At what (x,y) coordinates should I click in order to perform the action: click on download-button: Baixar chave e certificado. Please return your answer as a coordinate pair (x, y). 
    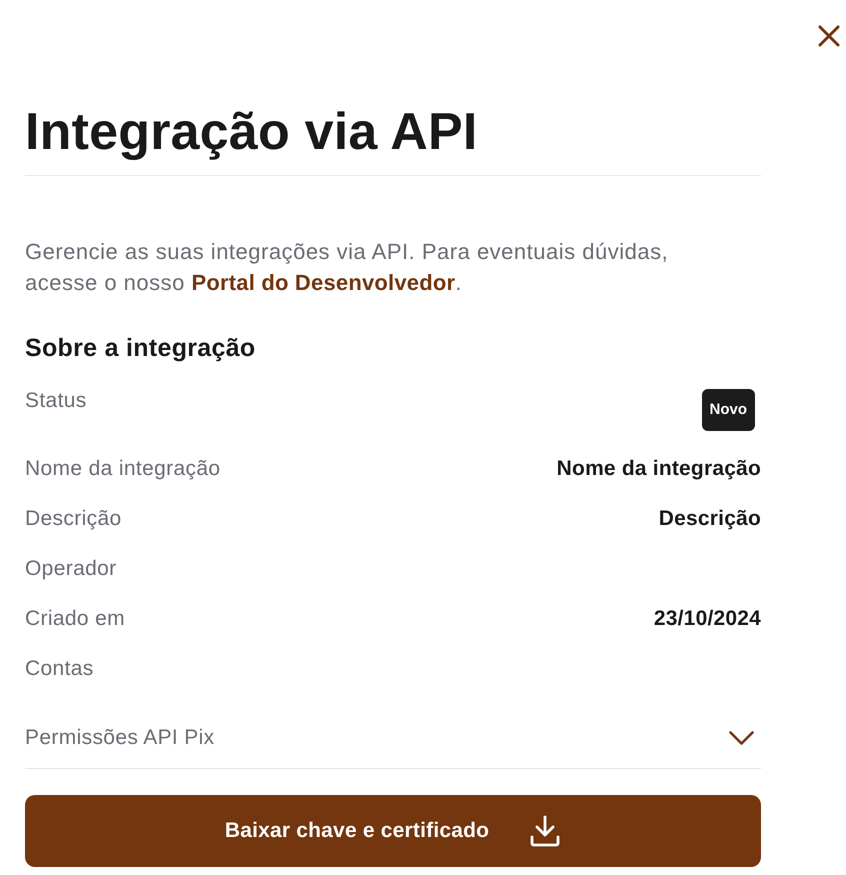
    Looking at the image, I should click on (393, 831).